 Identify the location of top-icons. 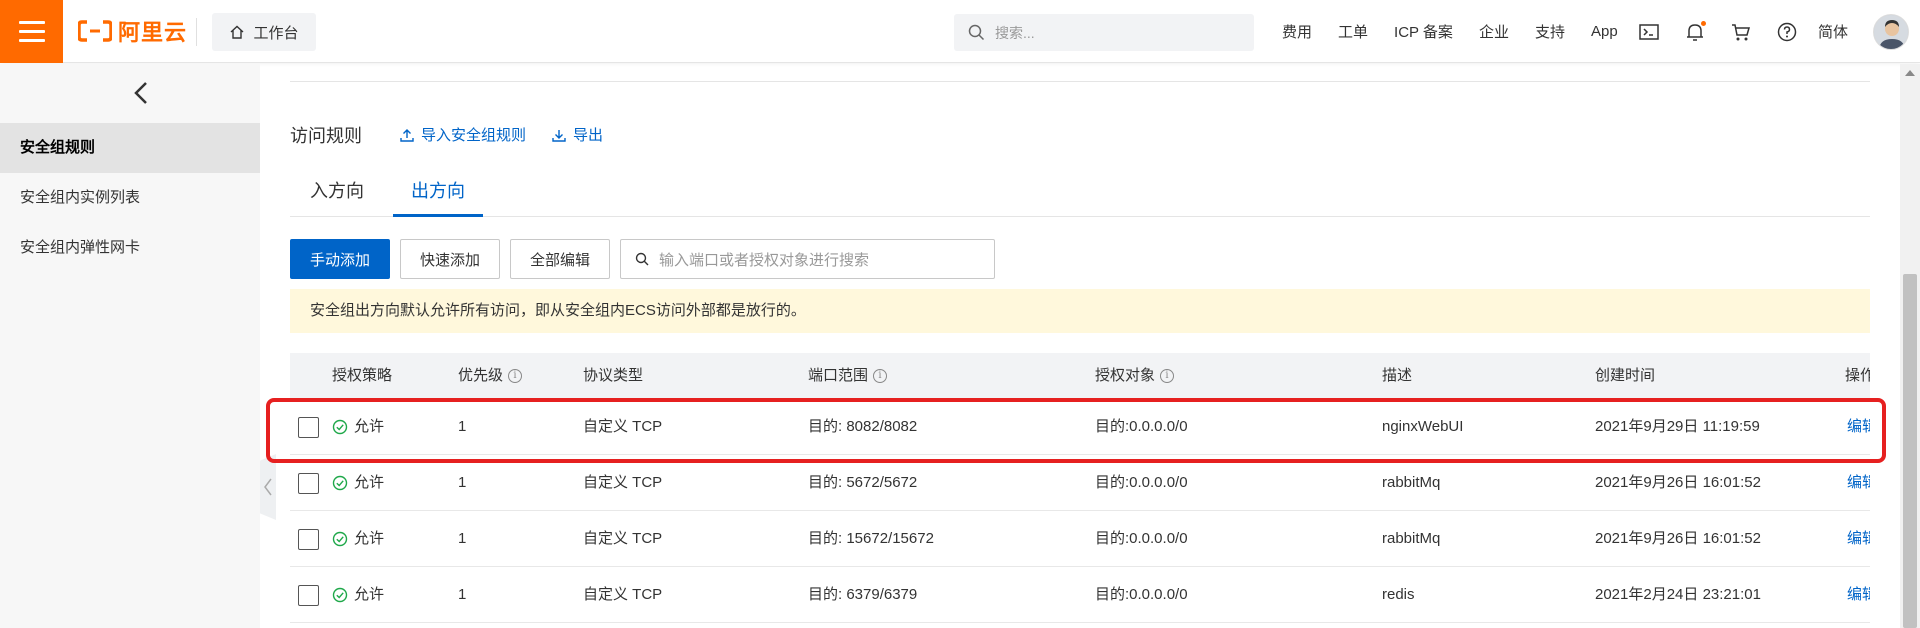
(1718, 31).